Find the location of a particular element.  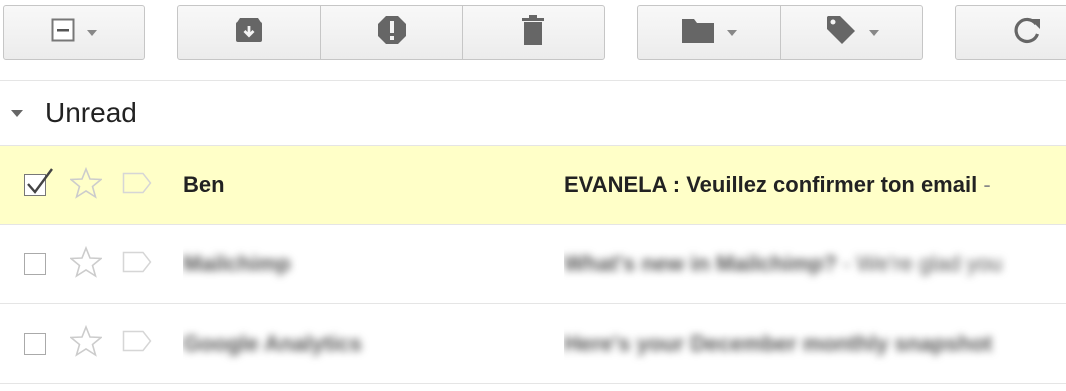

select-dropdown-button is located at coordinates (74, 32).